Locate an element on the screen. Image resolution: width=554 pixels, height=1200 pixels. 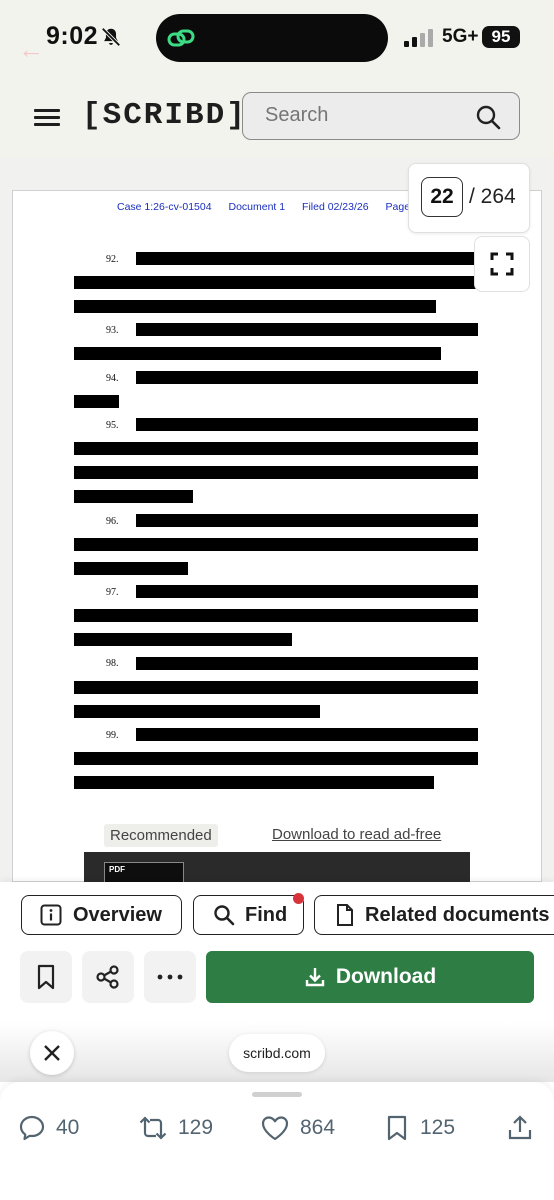
more-options-button is located at coordinates (170, 977).